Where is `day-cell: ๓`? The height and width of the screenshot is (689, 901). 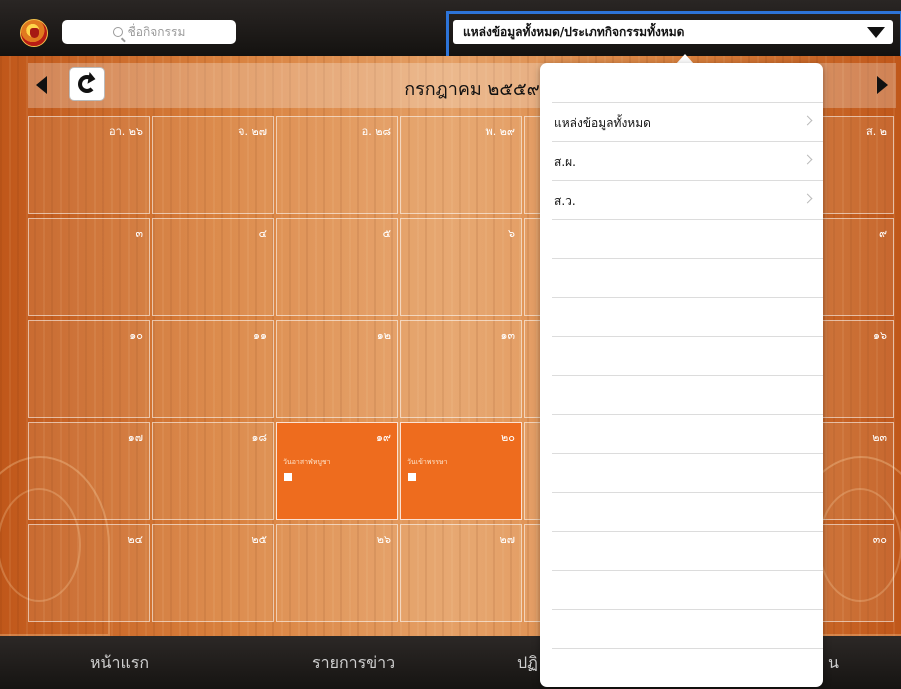
day-cell: ๓ is located at coordinates (89, 267).